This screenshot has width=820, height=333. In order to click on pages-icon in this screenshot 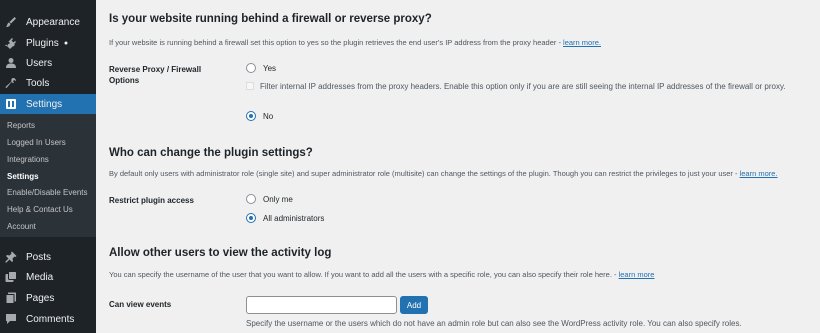, I will do `click(11, 298)`.